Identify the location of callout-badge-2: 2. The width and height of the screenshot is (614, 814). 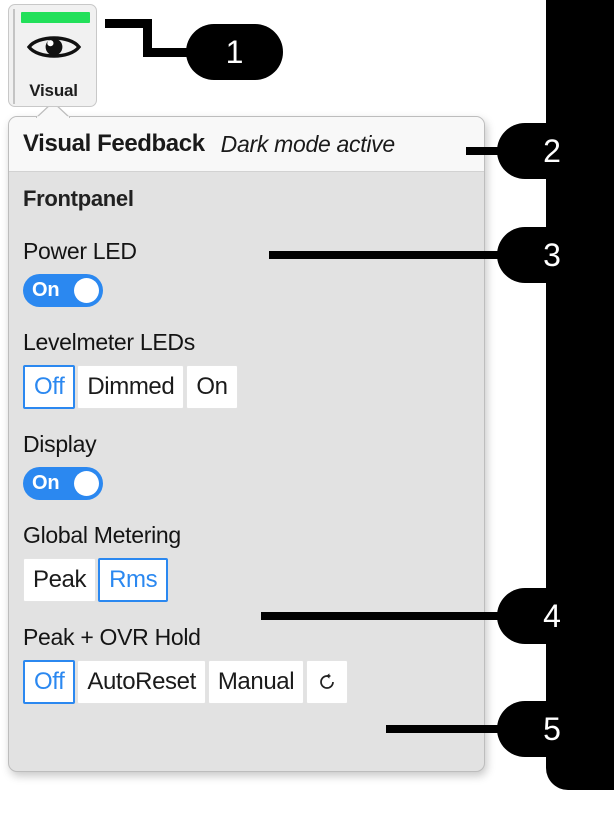
(539, 151).